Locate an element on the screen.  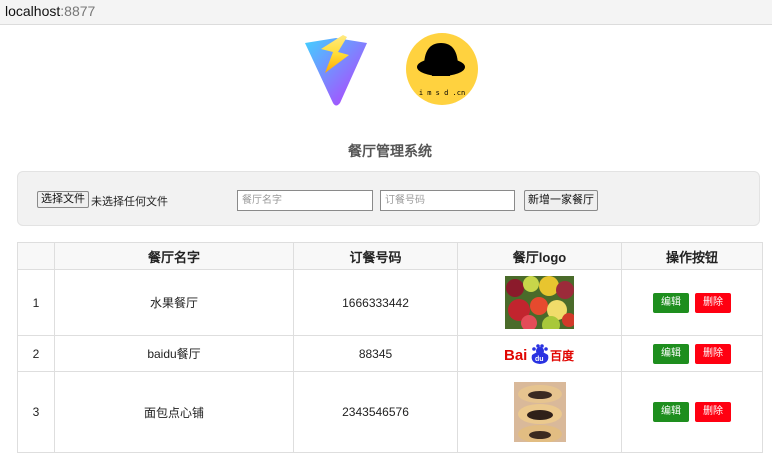
header-phone: 订餐号码 is located at coordinates (375, 256).